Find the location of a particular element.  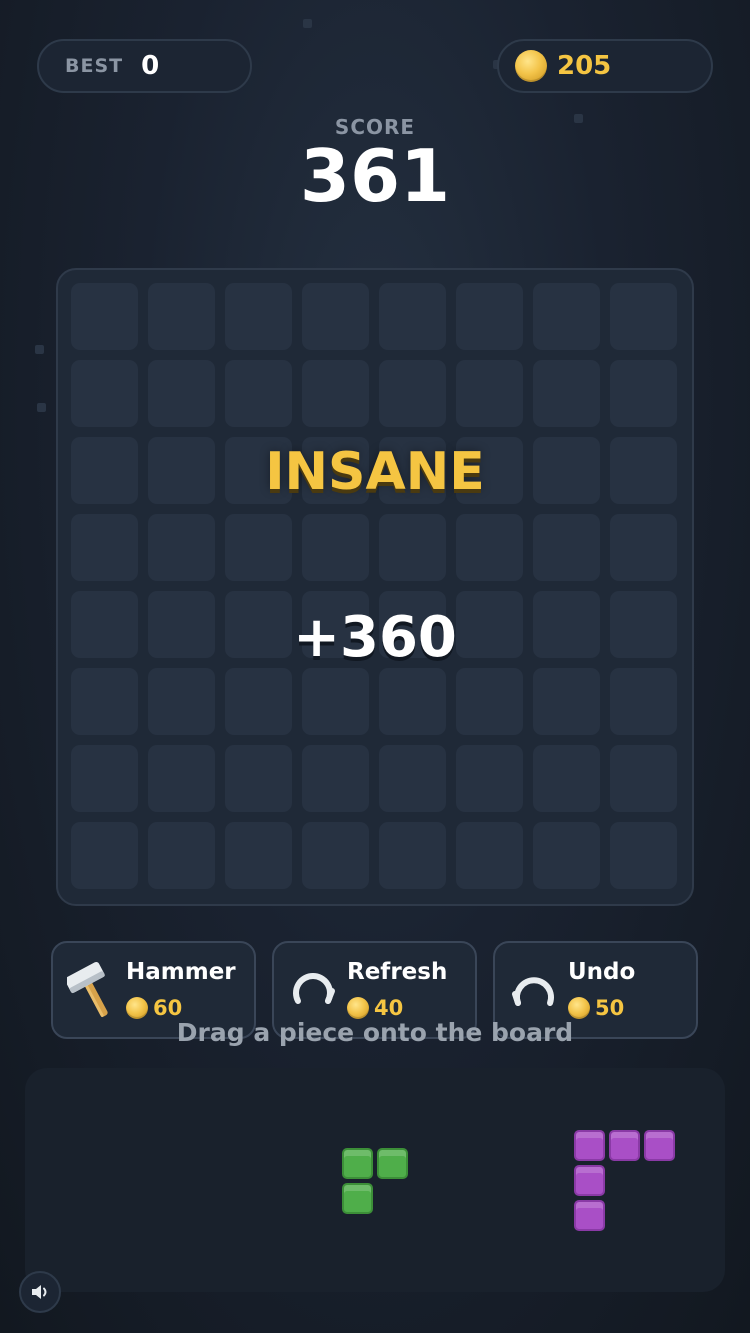

speaker-icon is located at coordinates (39, 1292).